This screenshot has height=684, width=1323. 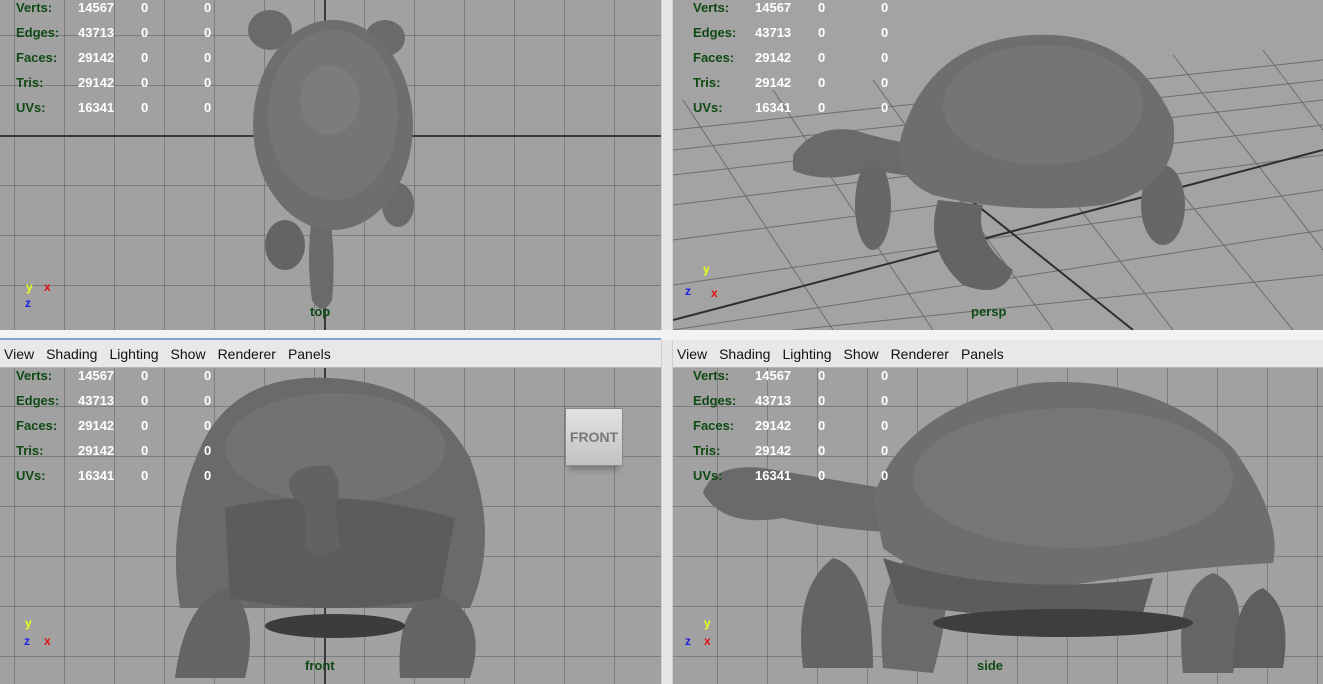 I want to click on camera-label: front, so click(x=320, y=665).